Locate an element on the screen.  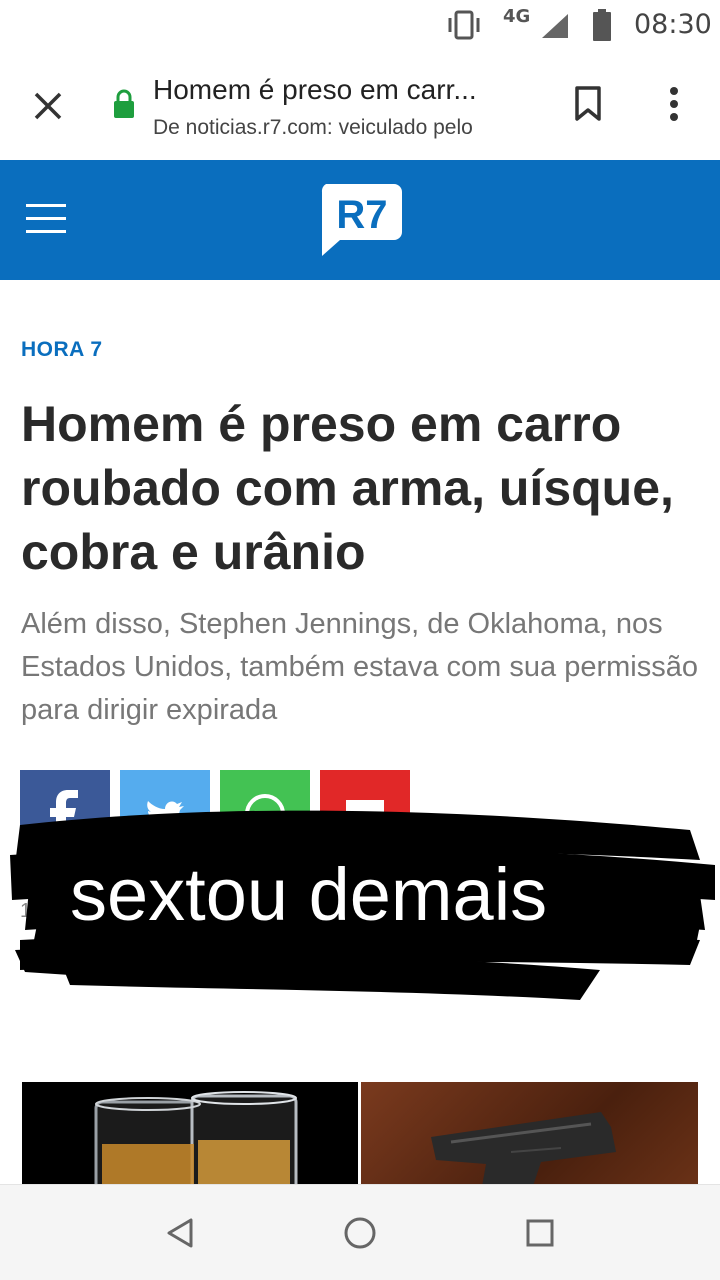
menu-icon is located at coordinates (49, 220).